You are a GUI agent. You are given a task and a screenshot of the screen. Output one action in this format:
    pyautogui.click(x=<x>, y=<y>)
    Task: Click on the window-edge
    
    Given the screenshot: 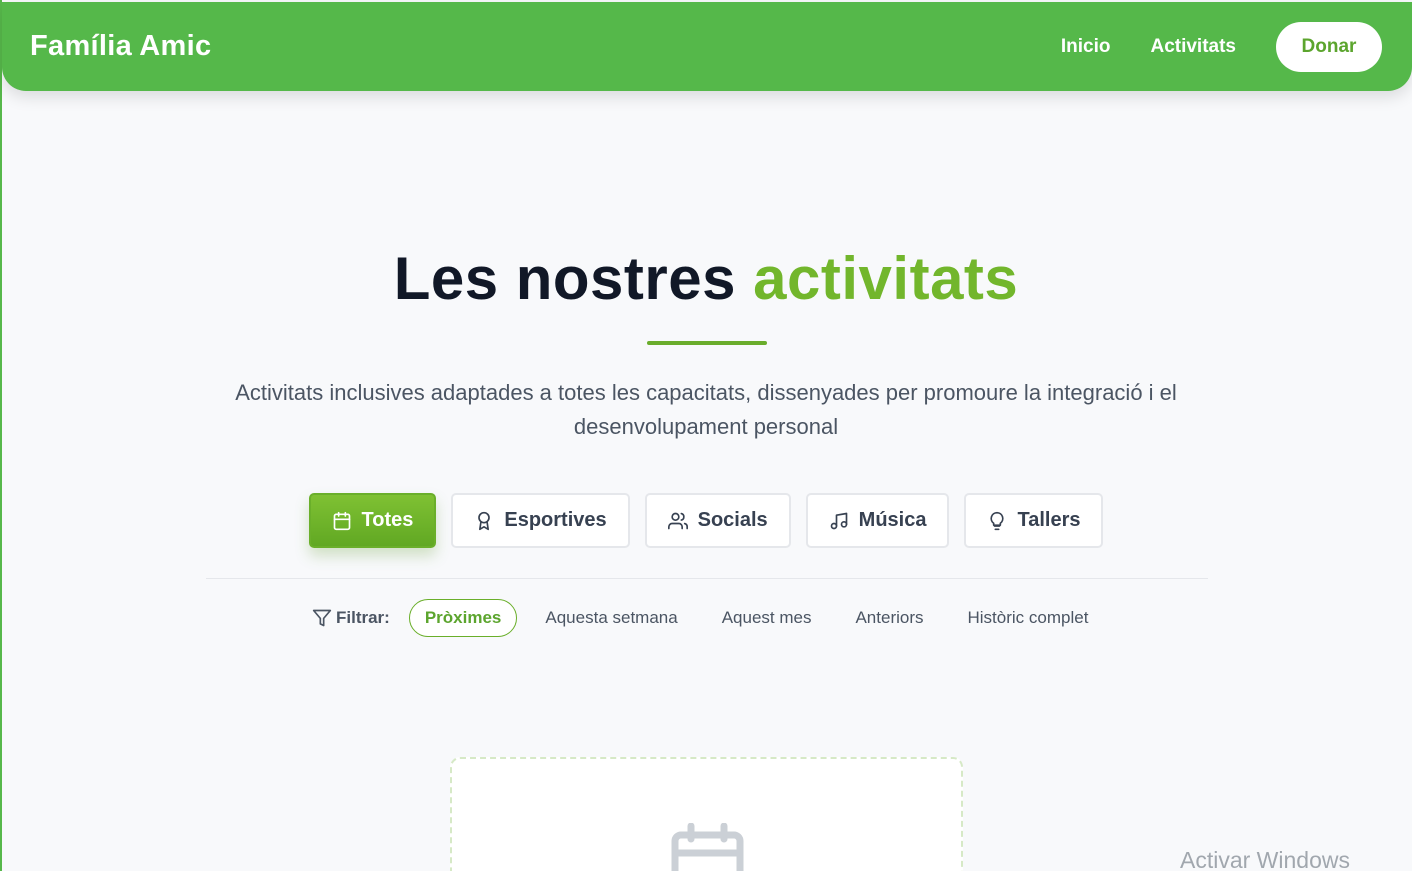 What is the action you would take?
    pyautogui.click(x=1, y=435)
    